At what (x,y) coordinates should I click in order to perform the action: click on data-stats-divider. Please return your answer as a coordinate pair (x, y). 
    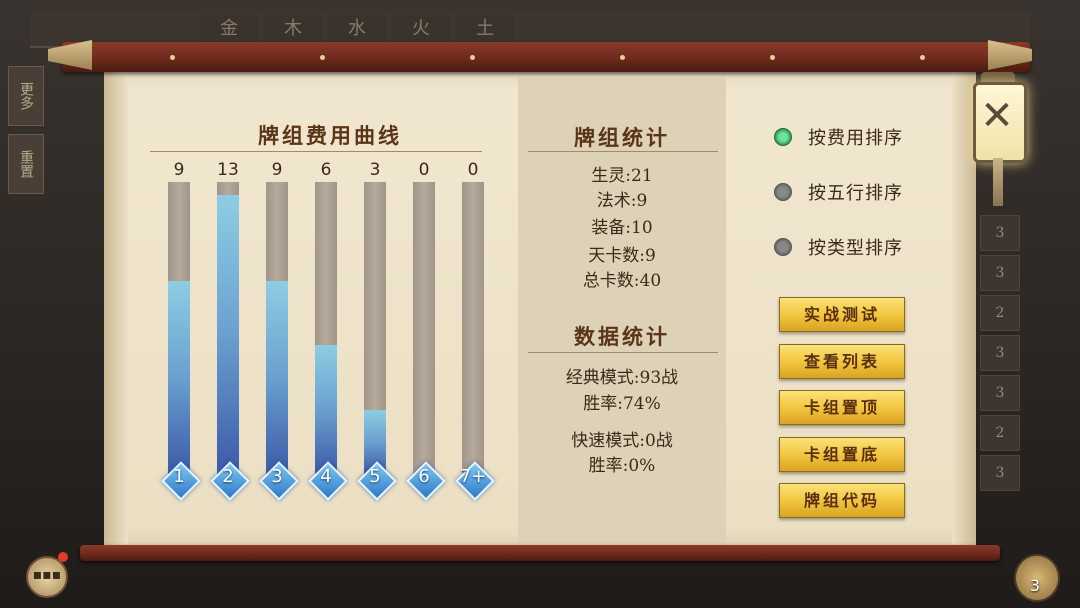
    Looking at the image, I should click on (623, 352).